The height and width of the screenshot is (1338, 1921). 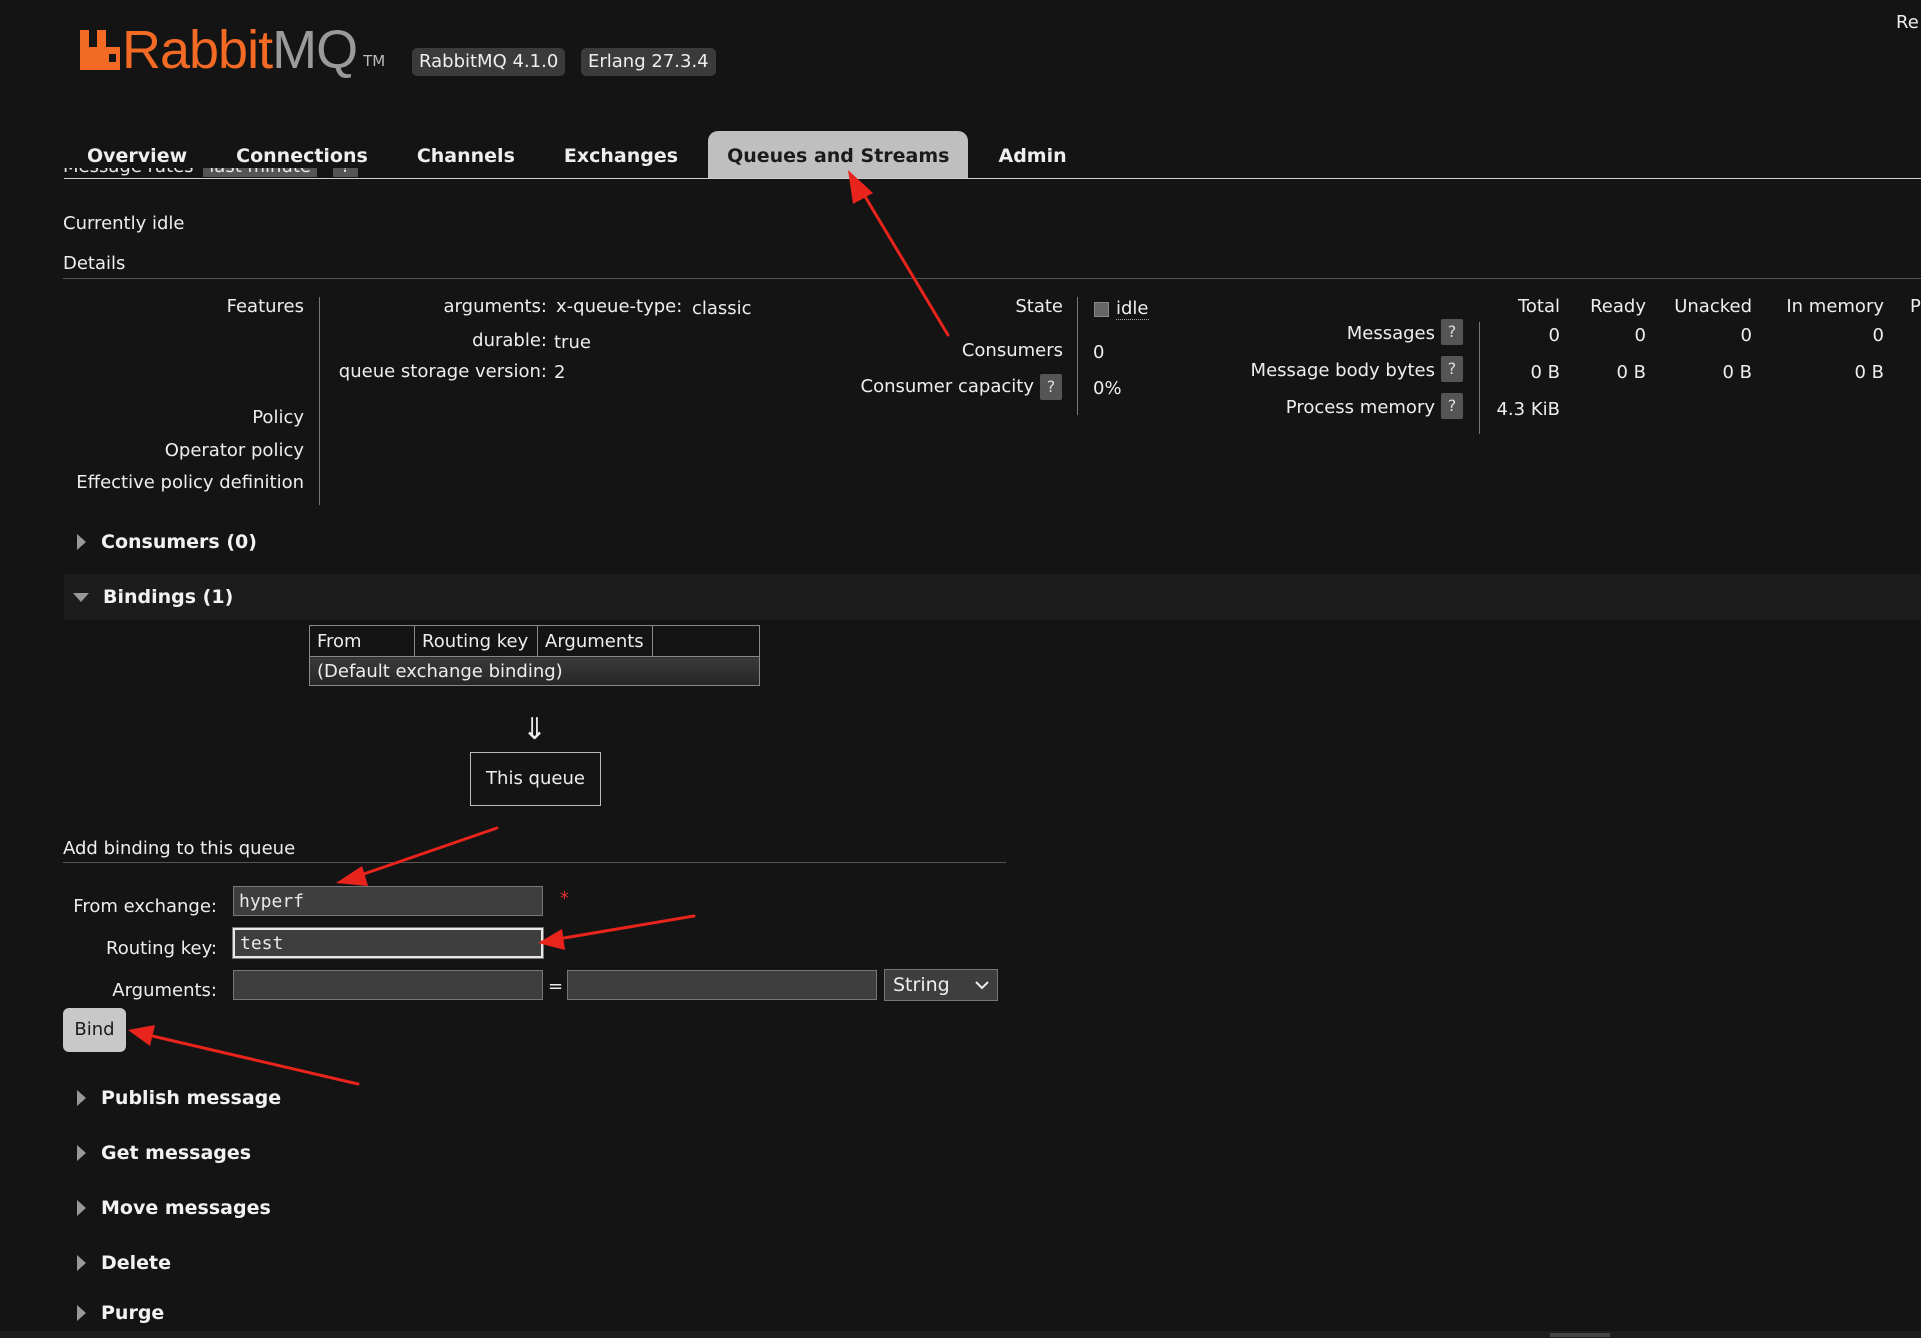 I want to click on stats-col-in-memory: In memory, so click(x=1835, y=306).